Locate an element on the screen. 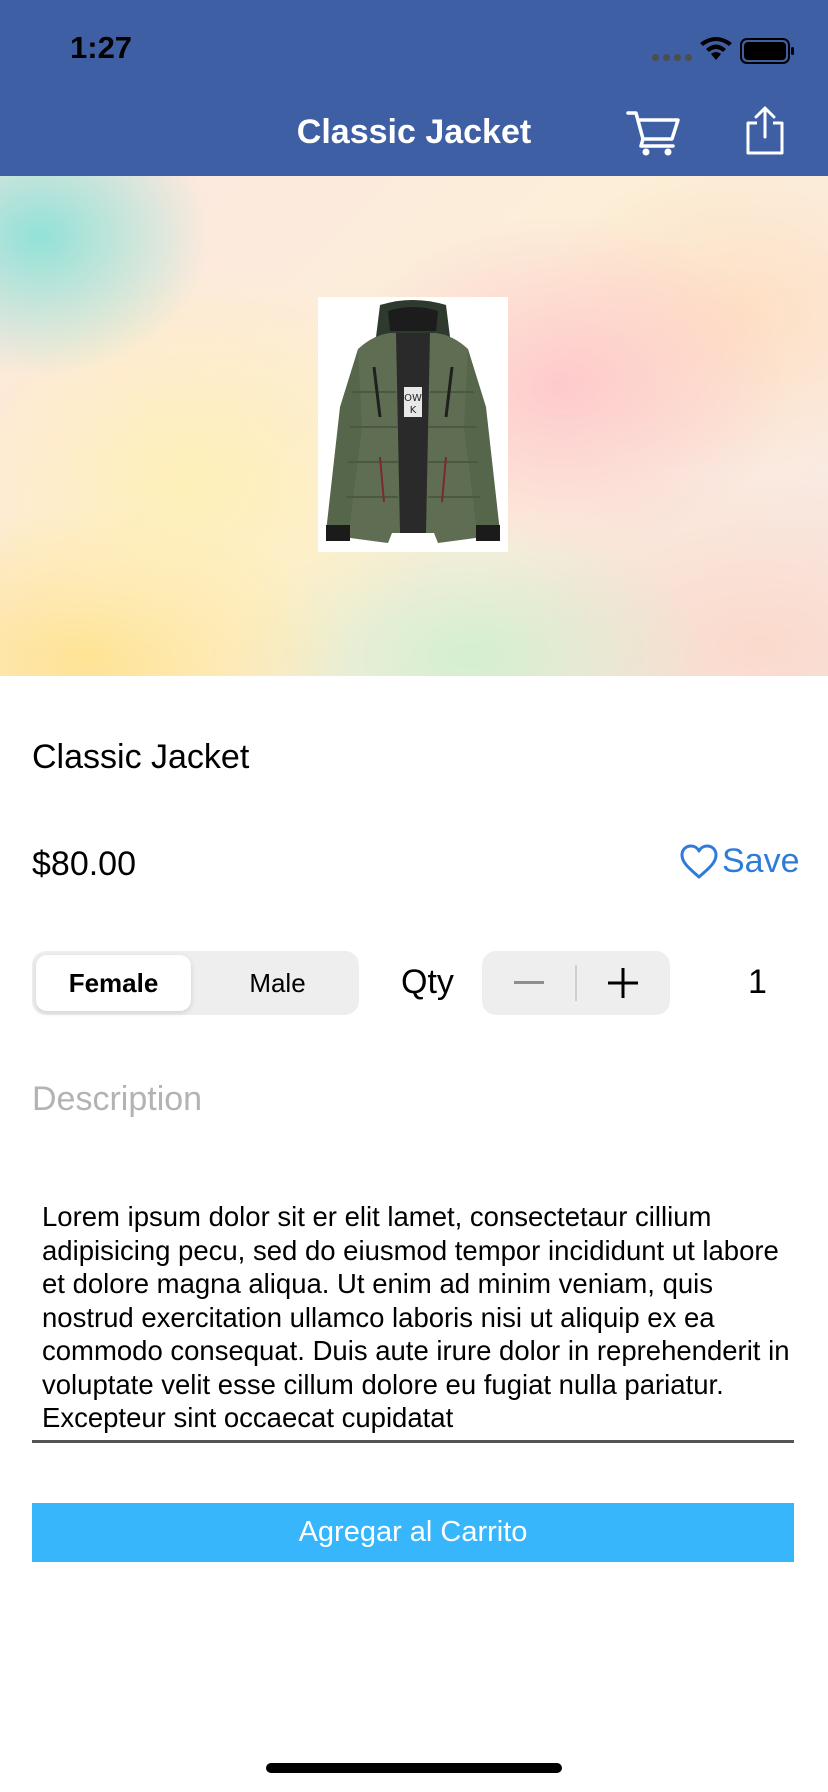 The width and height of the screenshot is (828, 1792). product-name: Classic Jacket is located at coordinates (141, 757).